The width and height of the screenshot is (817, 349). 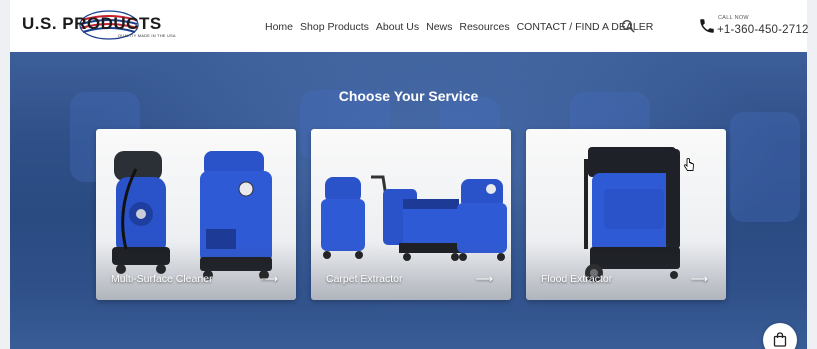 What do you see at coordinates (628, 26) in the screenshot?
I see `search-icon` at bounding box center [628, 26].